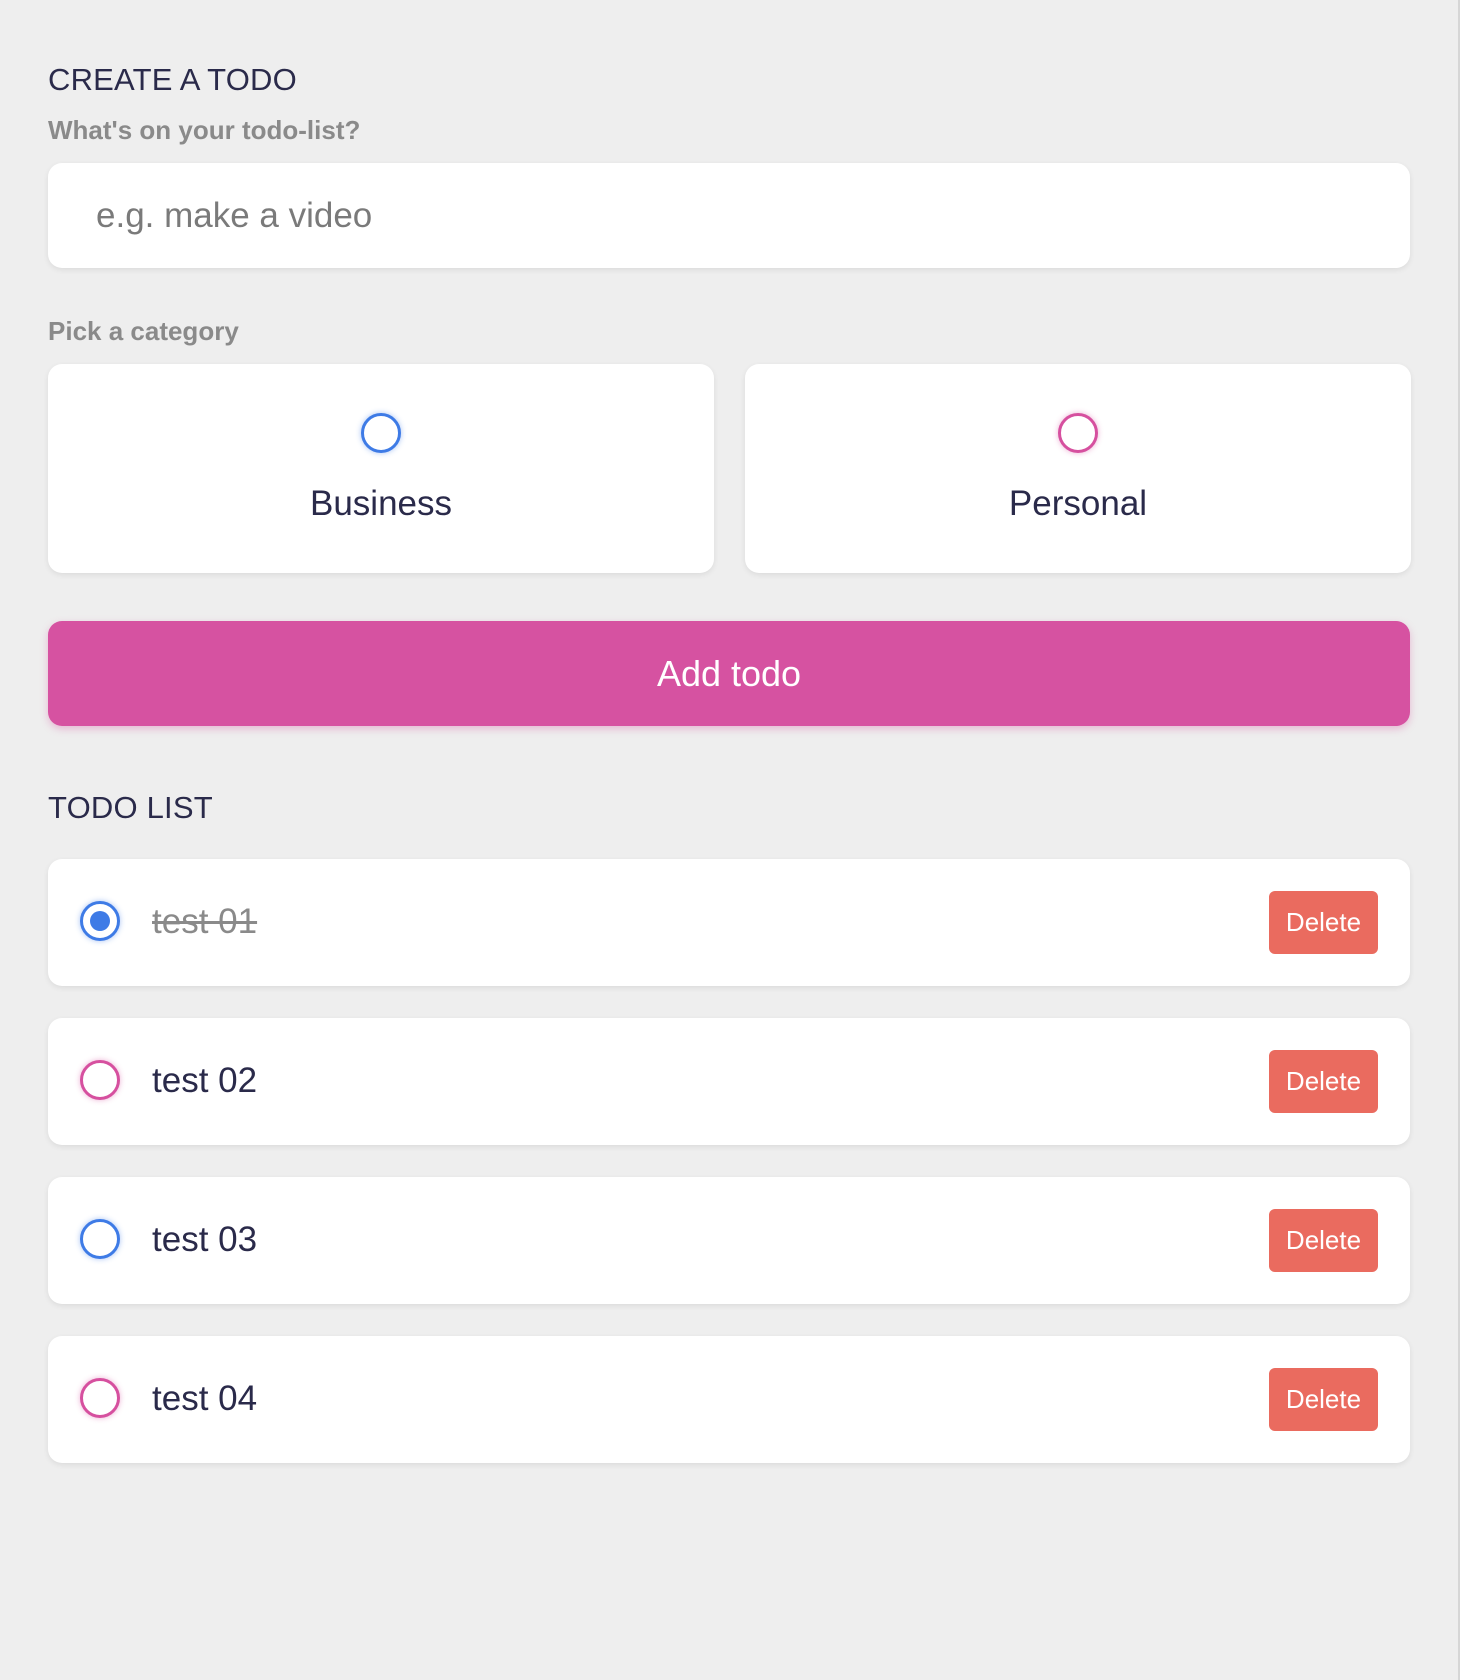 The image size is (1460, 1680). What do you see at coordinates (172, 79) in the screenshot?
I see `create-todo-title: CREATE A TODO` at bounding box center [172, 79].